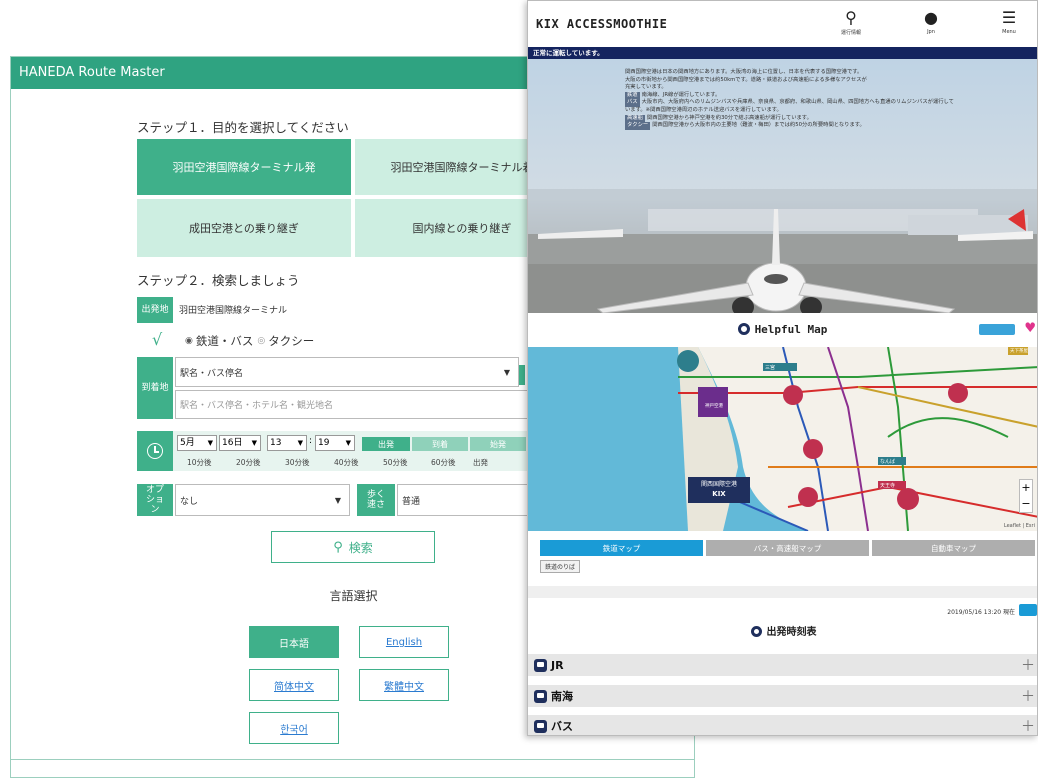 The width and height of the screenshot is (1038, 778). Describe the element at coordinates (248, 462) in the screenshot. I see `after-20: 20分後` at that location.